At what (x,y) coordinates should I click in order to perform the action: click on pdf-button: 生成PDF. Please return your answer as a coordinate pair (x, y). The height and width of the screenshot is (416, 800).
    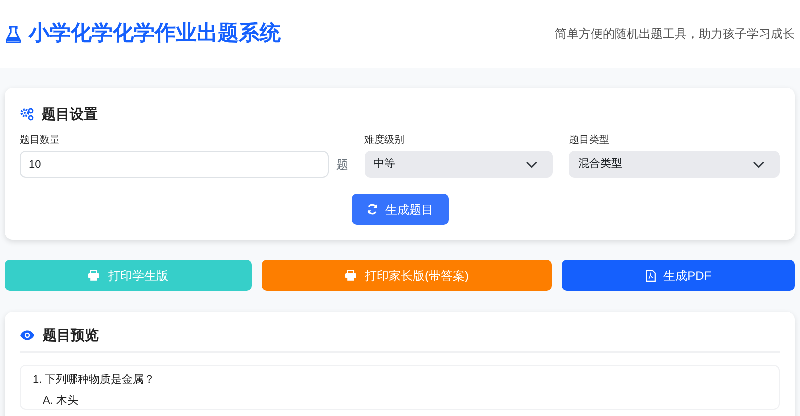
    Looking at the image, I should click on (679, 275).